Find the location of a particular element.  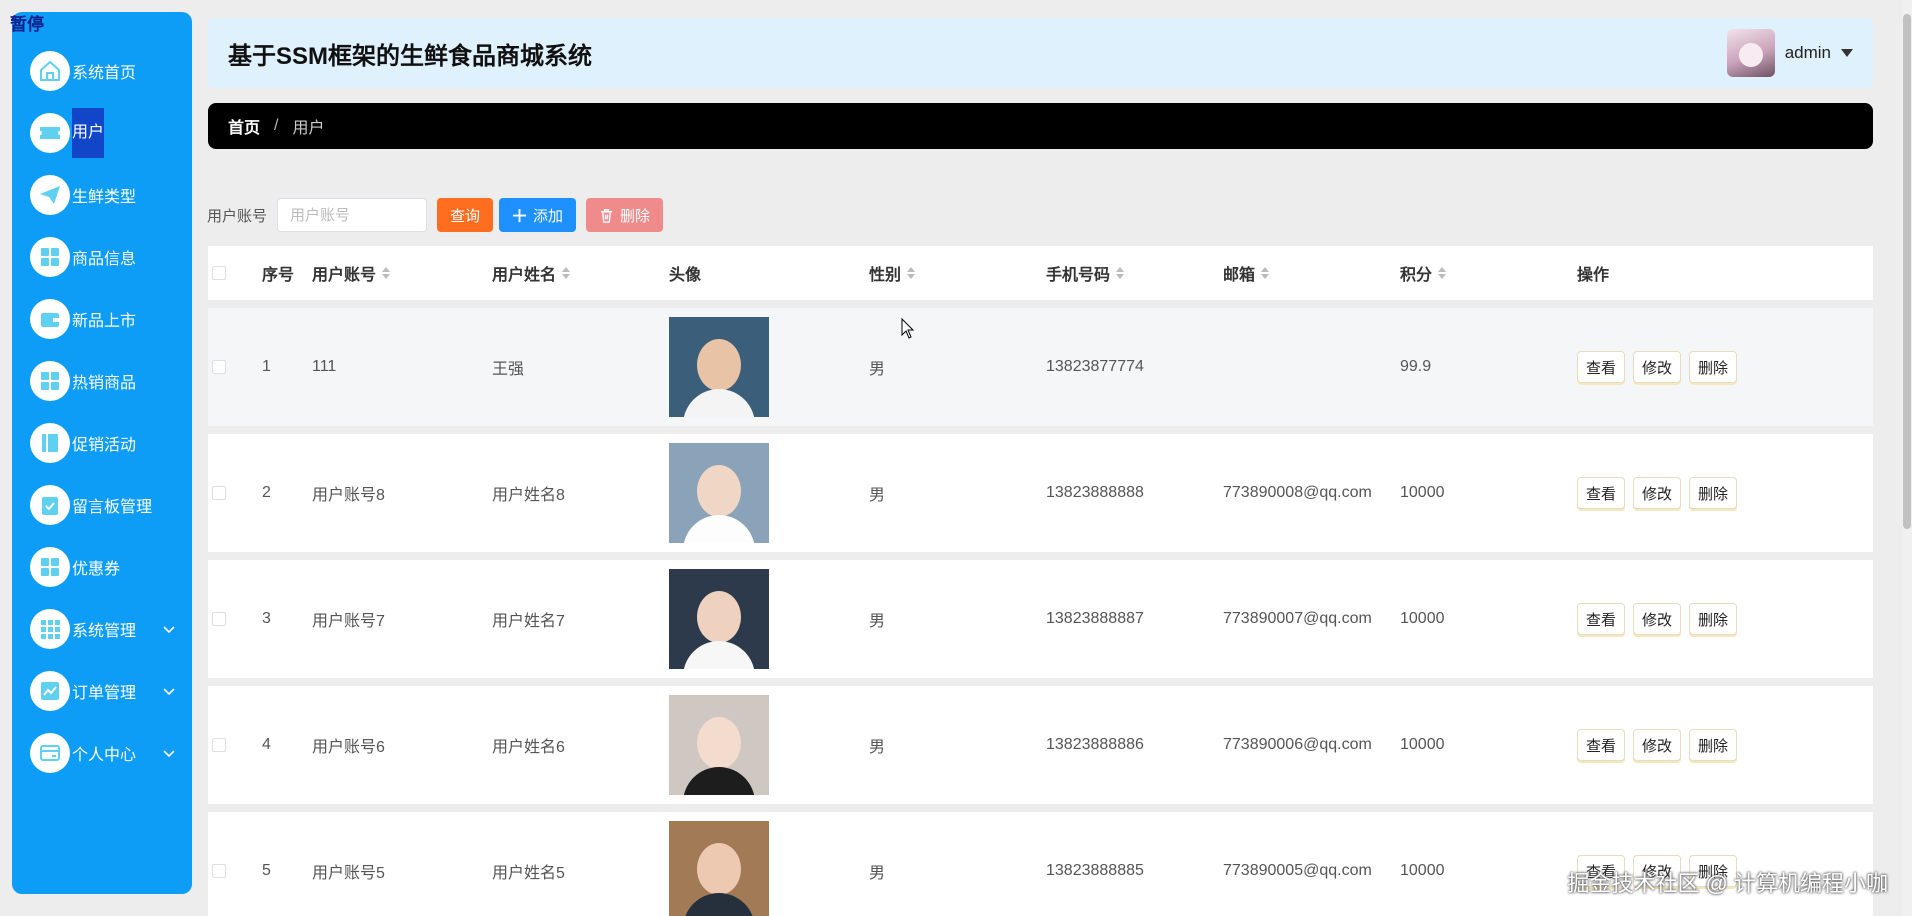

select-all-cell is located at coordinates (235, 273).